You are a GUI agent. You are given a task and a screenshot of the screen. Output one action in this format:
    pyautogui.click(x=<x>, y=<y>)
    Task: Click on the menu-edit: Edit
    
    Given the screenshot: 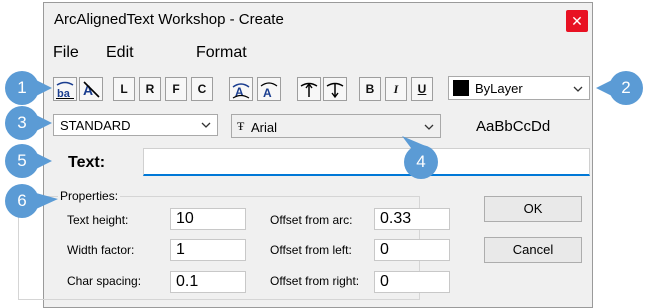 What is the action you would take?
    pyautogui.click(x=120, y=53)
    